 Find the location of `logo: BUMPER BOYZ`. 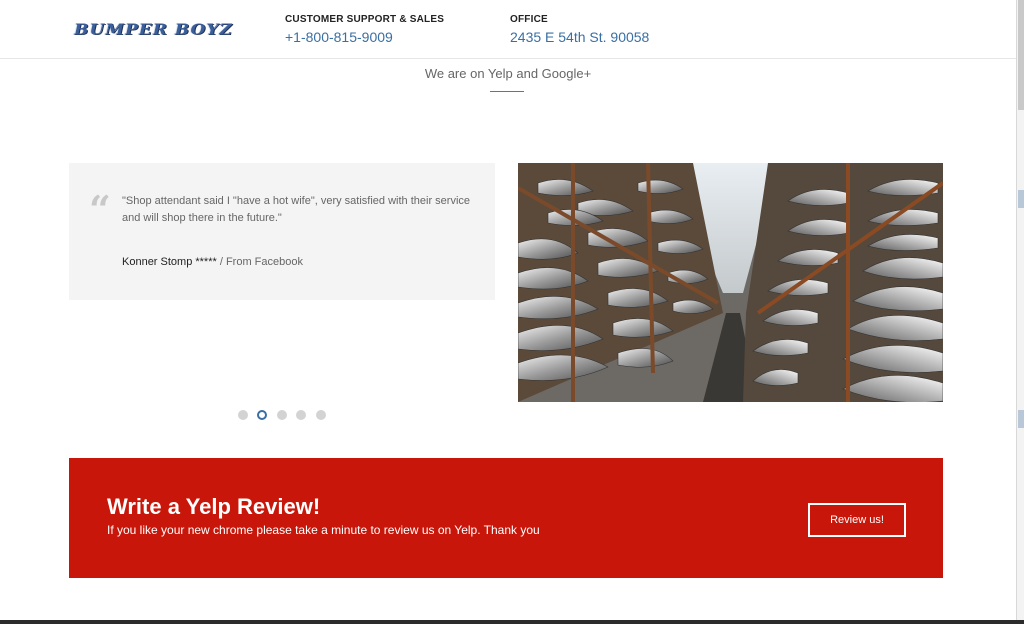

logo: BUMPER BOYZ is located at coordinates (153, 30).